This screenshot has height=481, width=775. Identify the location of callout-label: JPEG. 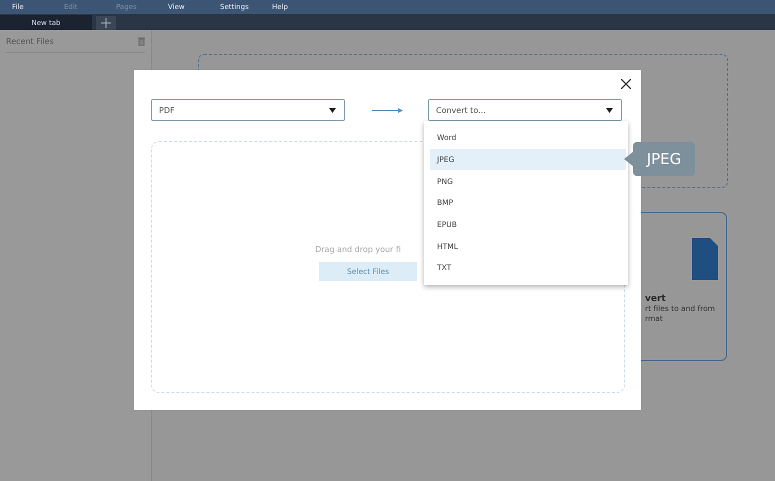
(664, 159).